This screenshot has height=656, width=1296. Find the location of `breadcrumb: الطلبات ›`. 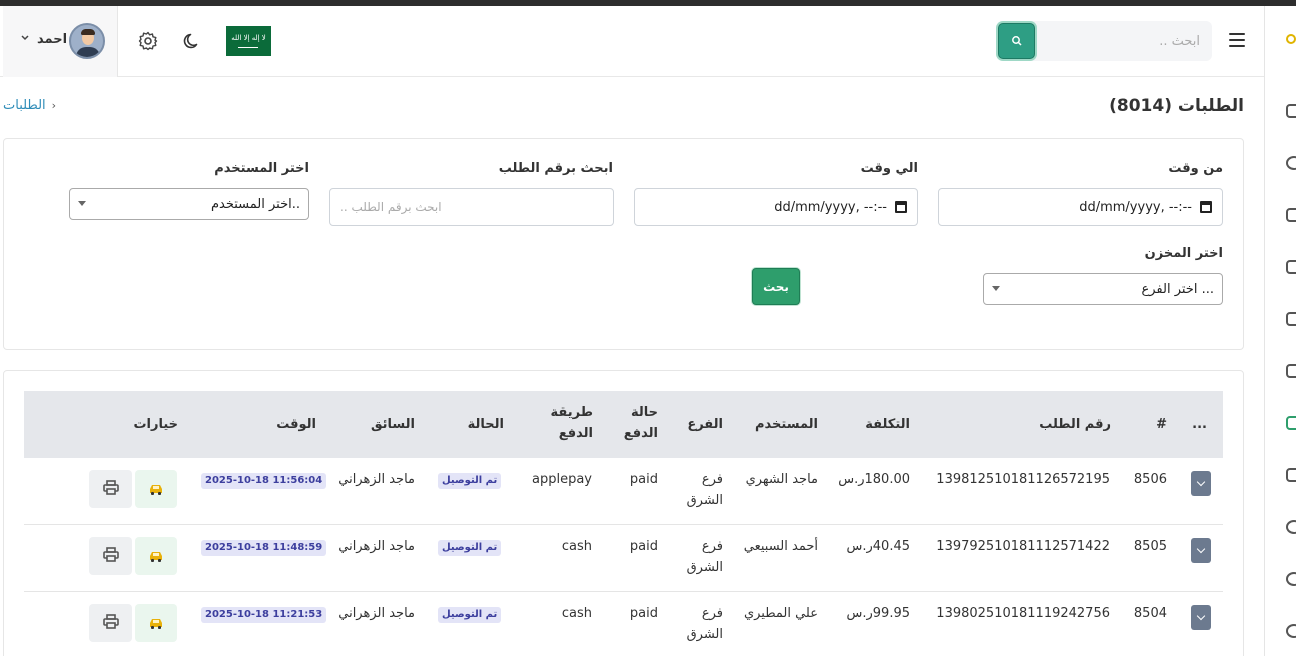

breadcrumb: الطلبات › is located at coordinates (33, 105).